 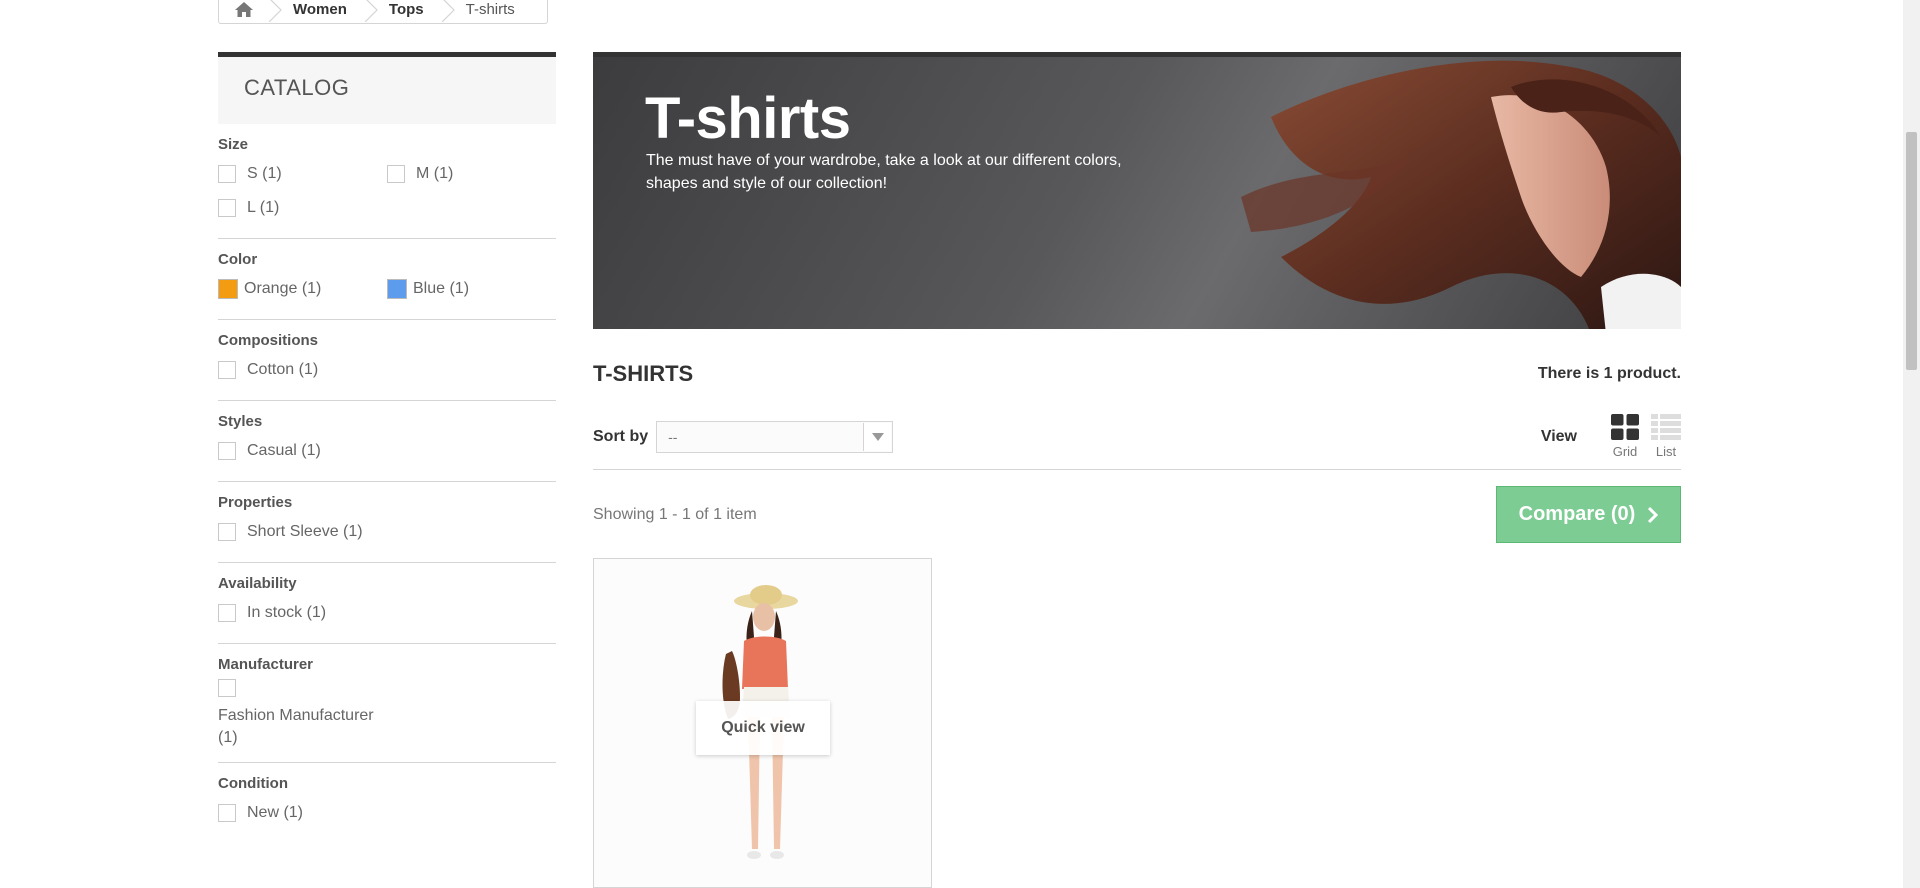 What do you see at coordinates (643, 373) in the screenshot?
I see `category-heading: T-SHIRTS` at bounding box center [643, 373].